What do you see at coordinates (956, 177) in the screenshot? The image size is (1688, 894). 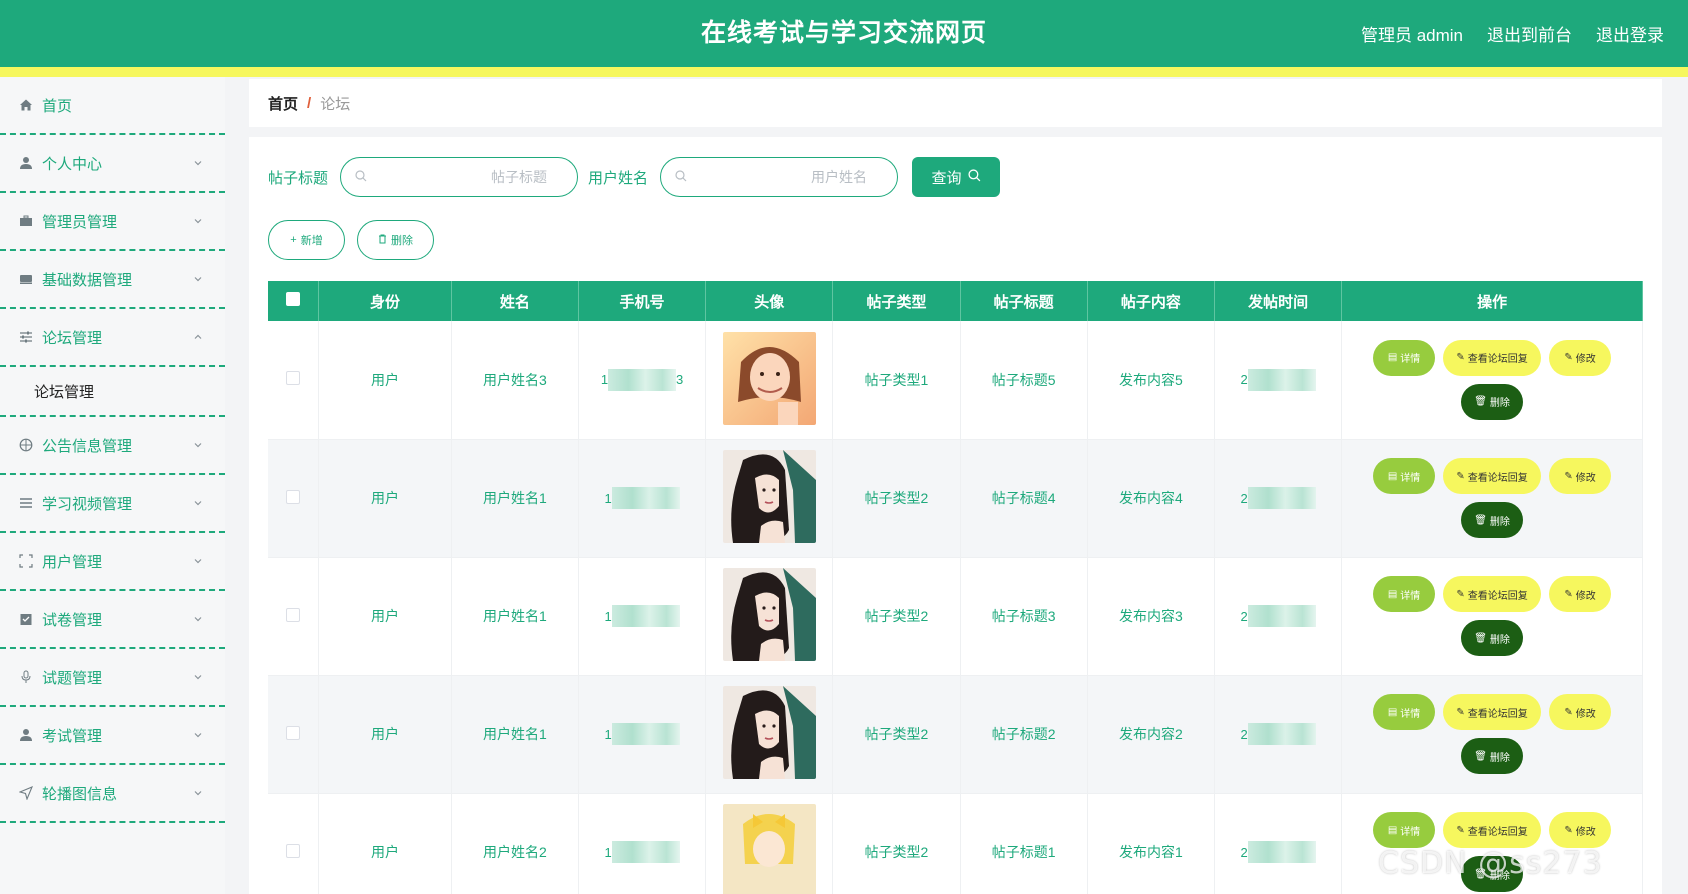 I see `query-button: 查询` at bounding box center [956, 177].